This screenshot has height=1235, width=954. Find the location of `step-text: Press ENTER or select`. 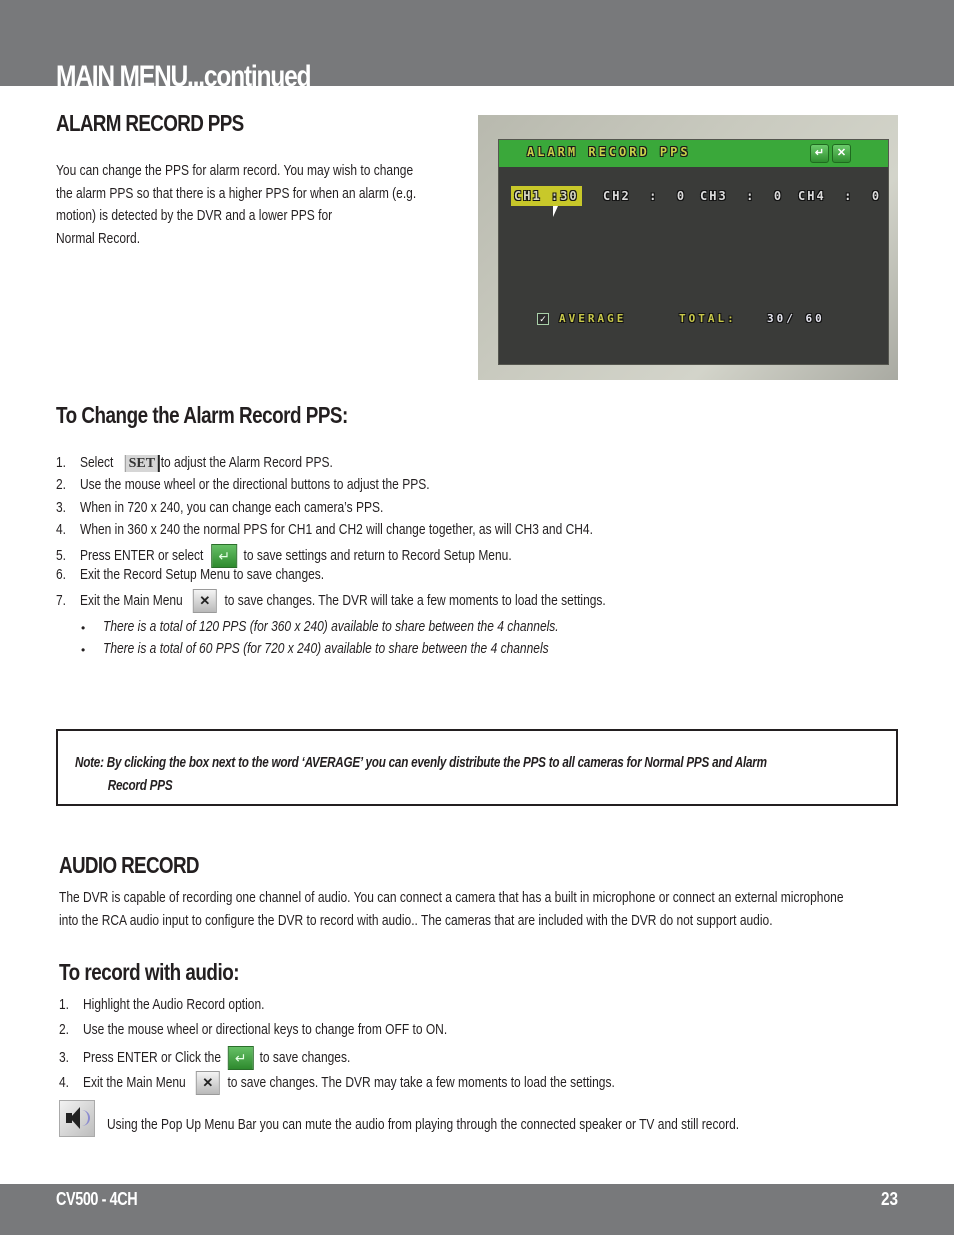

step-text: Press ENTER or select is located at coordinates (142, 555).